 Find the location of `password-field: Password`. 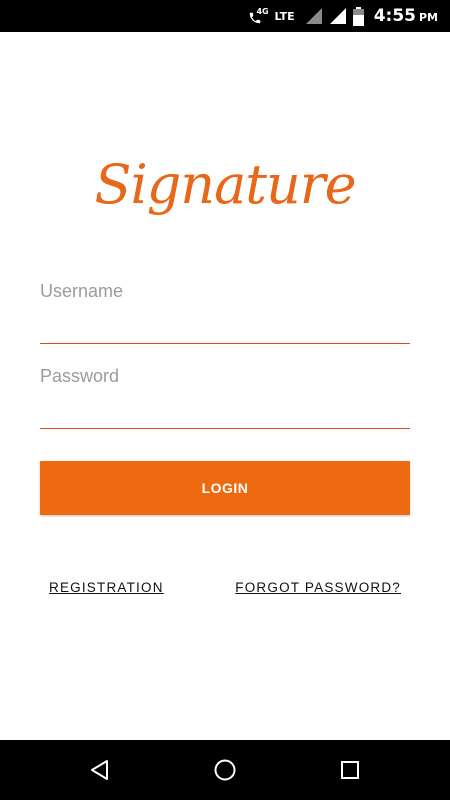

password-field: Password is located at coordinates (225, 395).